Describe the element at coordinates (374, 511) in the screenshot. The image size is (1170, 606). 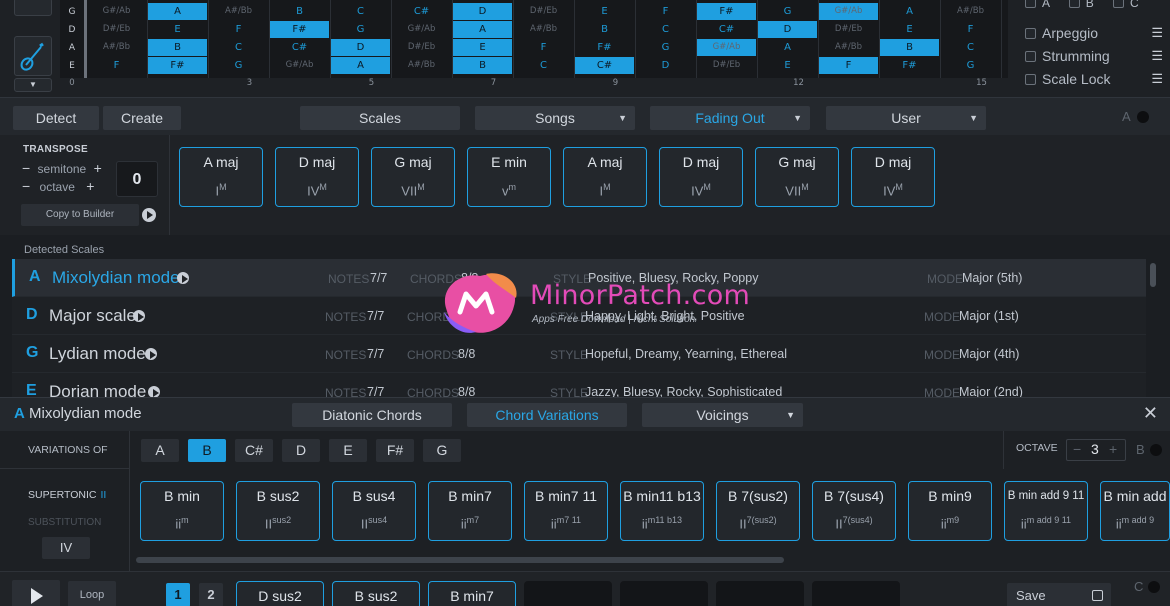
I see `variation-chord-card: B sus4 IIsus4` at that location.